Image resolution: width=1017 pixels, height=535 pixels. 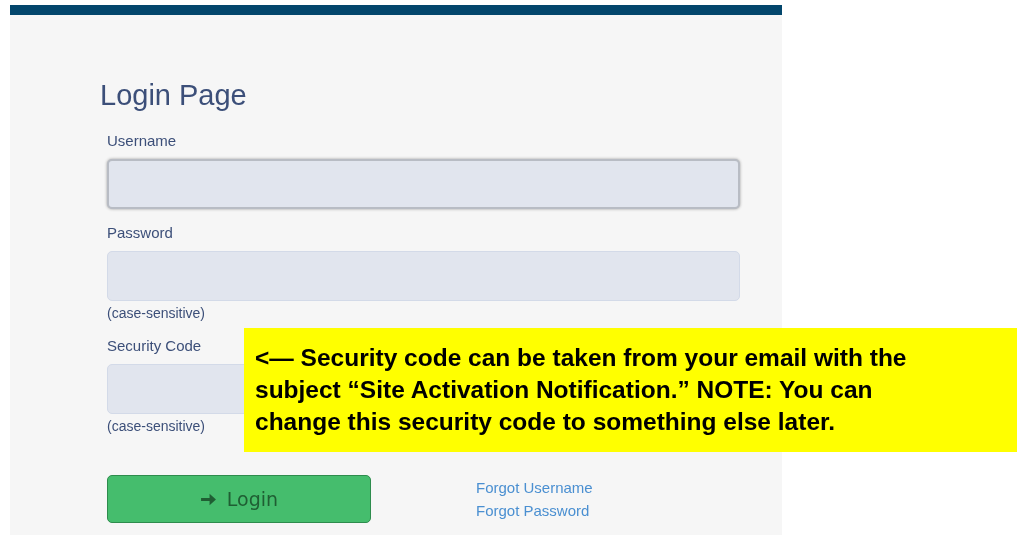 I want to click on field-label: Password, so click(x=140, y=233).